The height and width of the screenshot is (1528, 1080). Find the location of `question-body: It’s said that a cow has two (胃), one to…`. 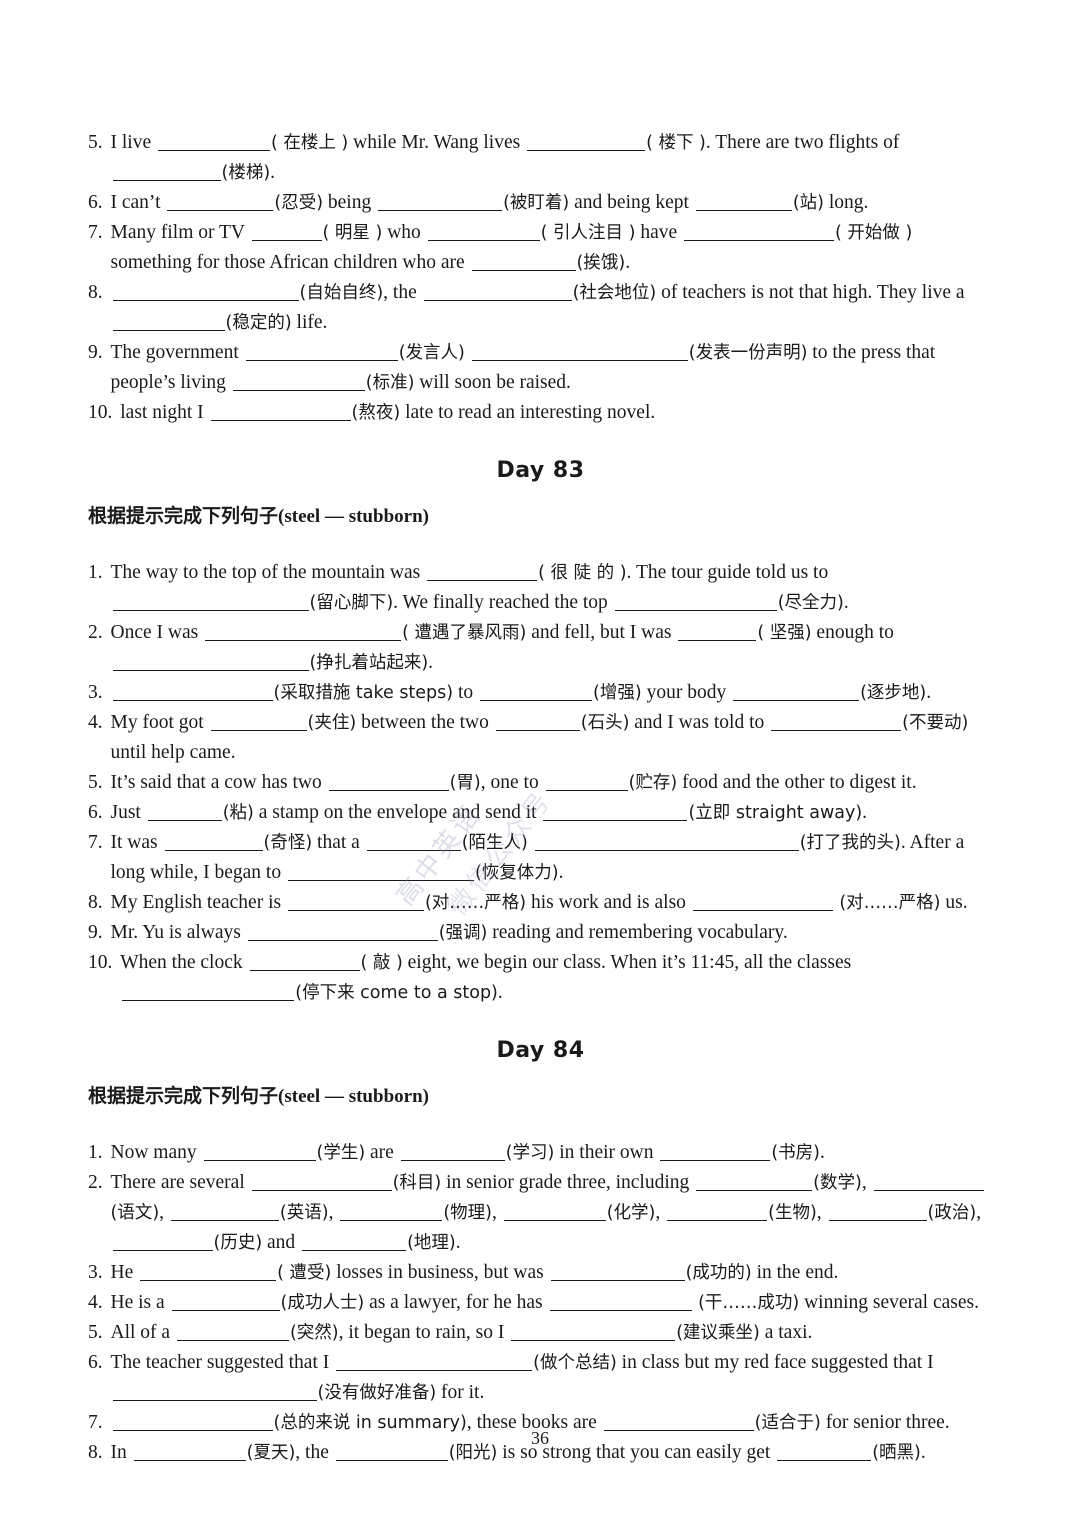

question-body: It’s said that a cow has two (胃), one to… is located at coordinates (552, 783).